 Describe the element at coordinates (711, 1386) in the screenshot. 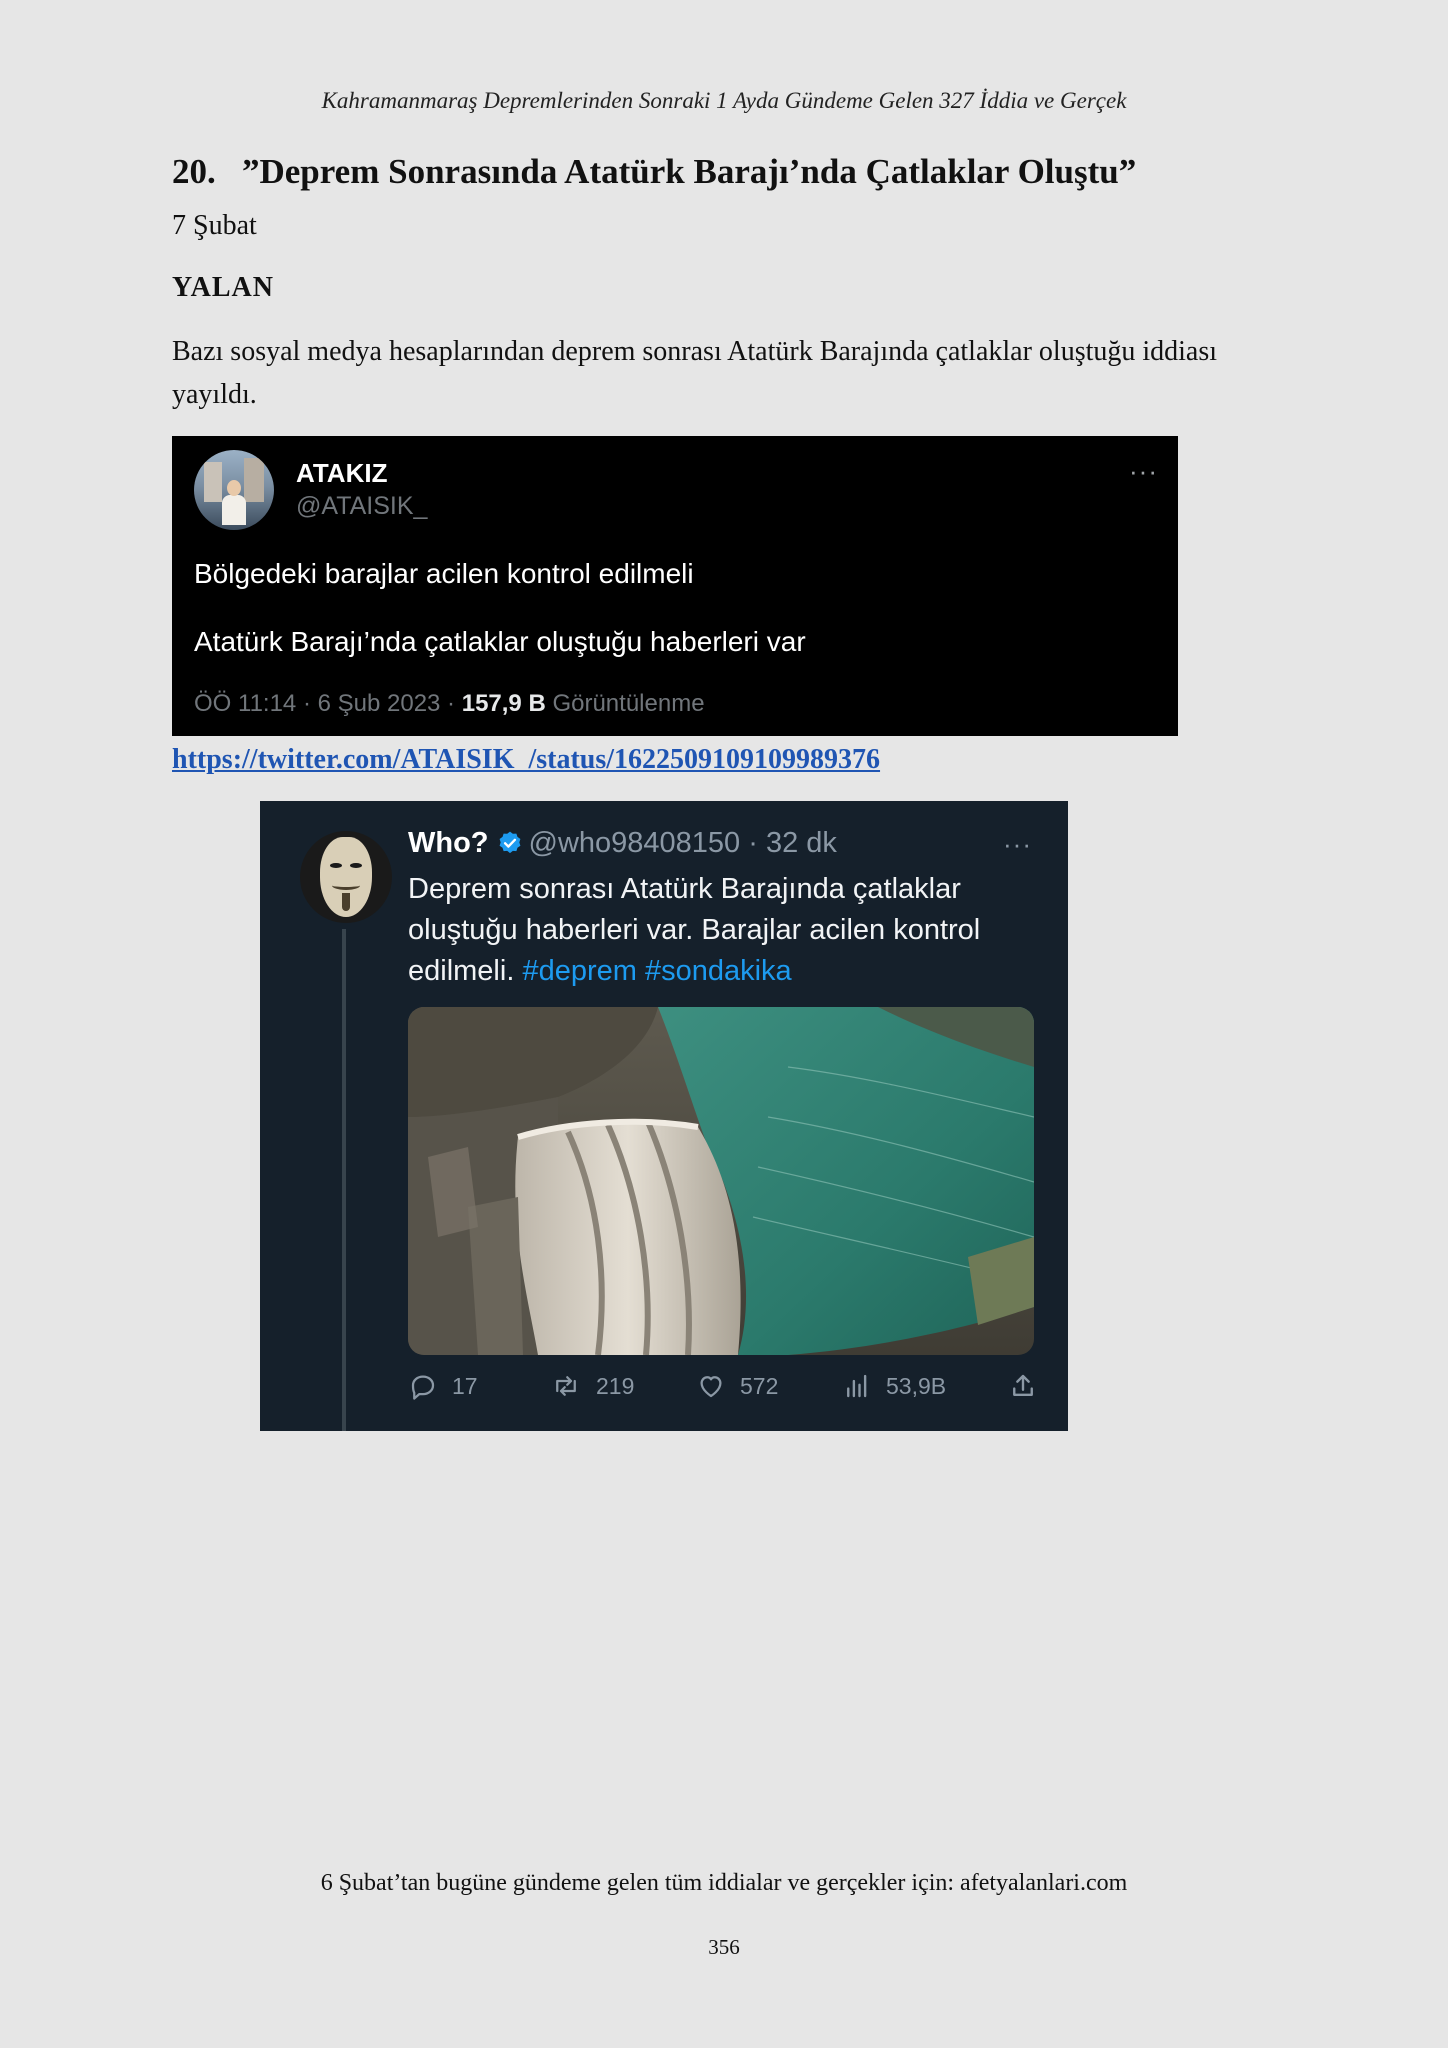

I see `like-icon` at that location.